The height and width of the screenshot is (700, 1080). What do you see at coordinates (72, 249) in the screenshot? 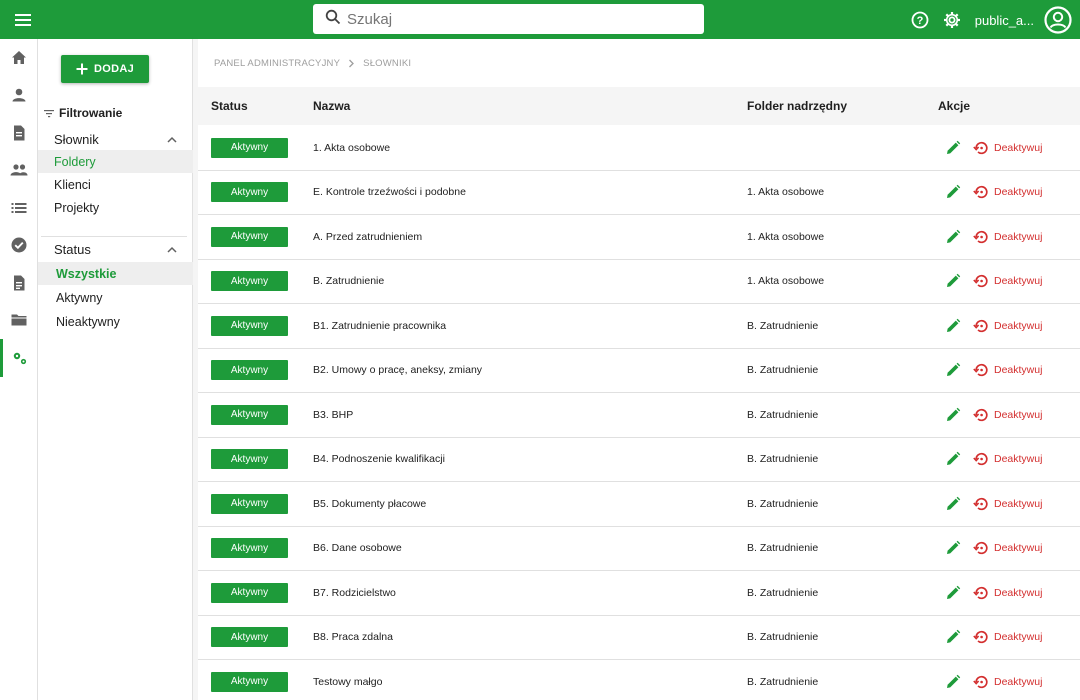
I see `status-group-label: Status` at bounding box center [72, 249].